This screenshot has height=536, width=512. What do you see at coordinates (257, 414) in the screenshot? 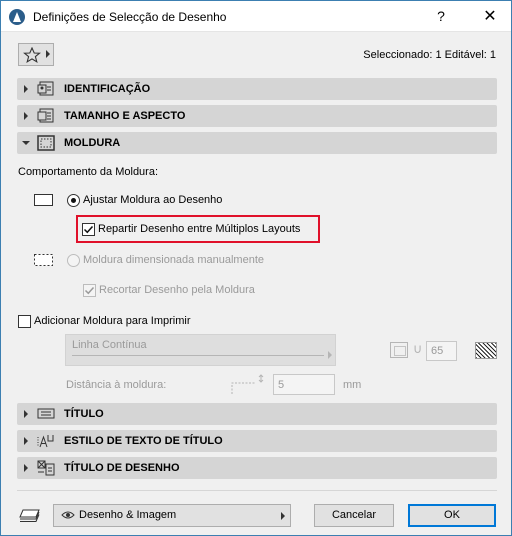
I see `section-title: TÍTULO` at bounding box center [257, 414].